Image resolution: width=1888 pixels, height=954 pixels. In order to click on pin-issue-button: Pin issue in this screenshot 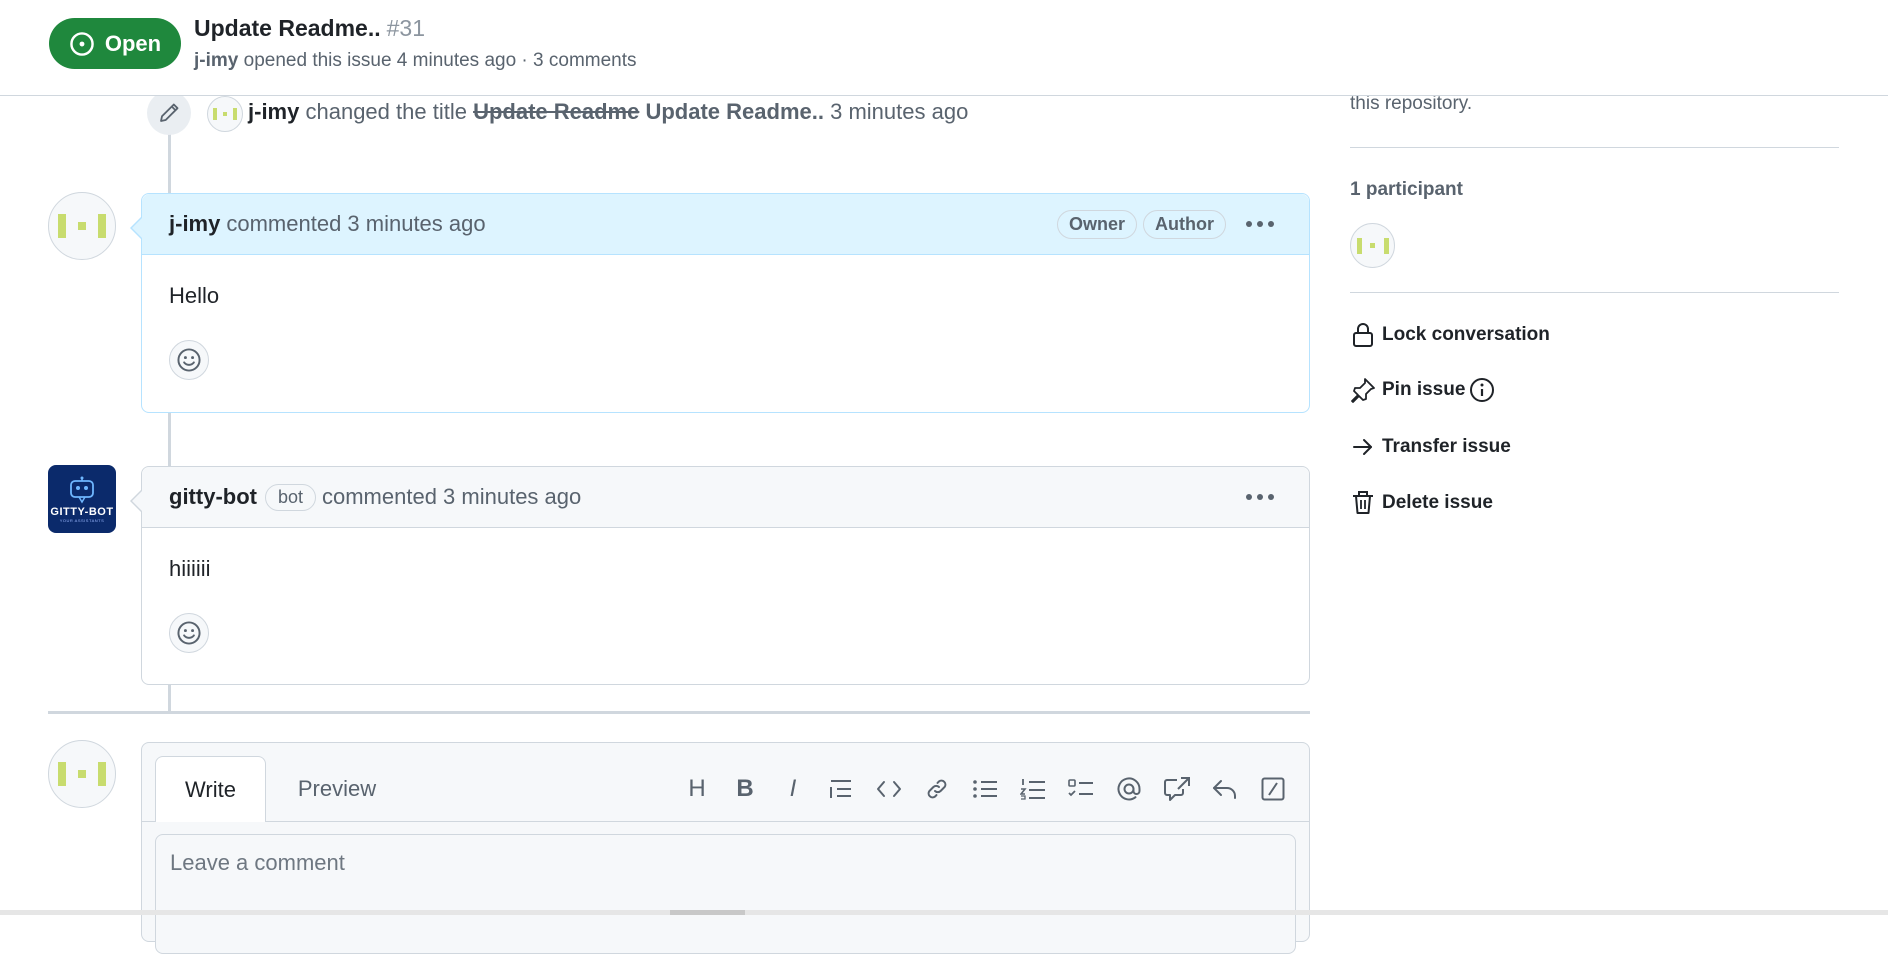, I will do `click(1425, 390)`.